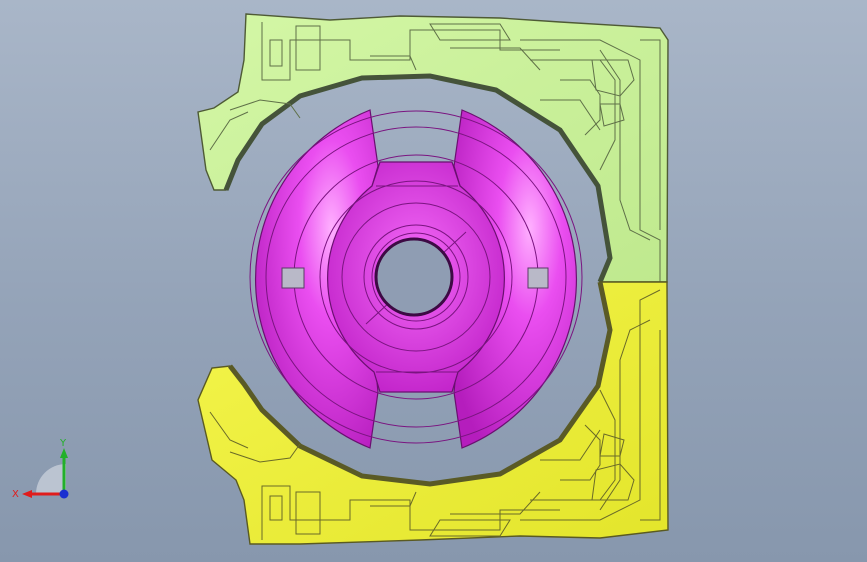 Image resolution: width=867 pixels, height=562 pixels. I want to click on triad-plane, so click(51, 479).